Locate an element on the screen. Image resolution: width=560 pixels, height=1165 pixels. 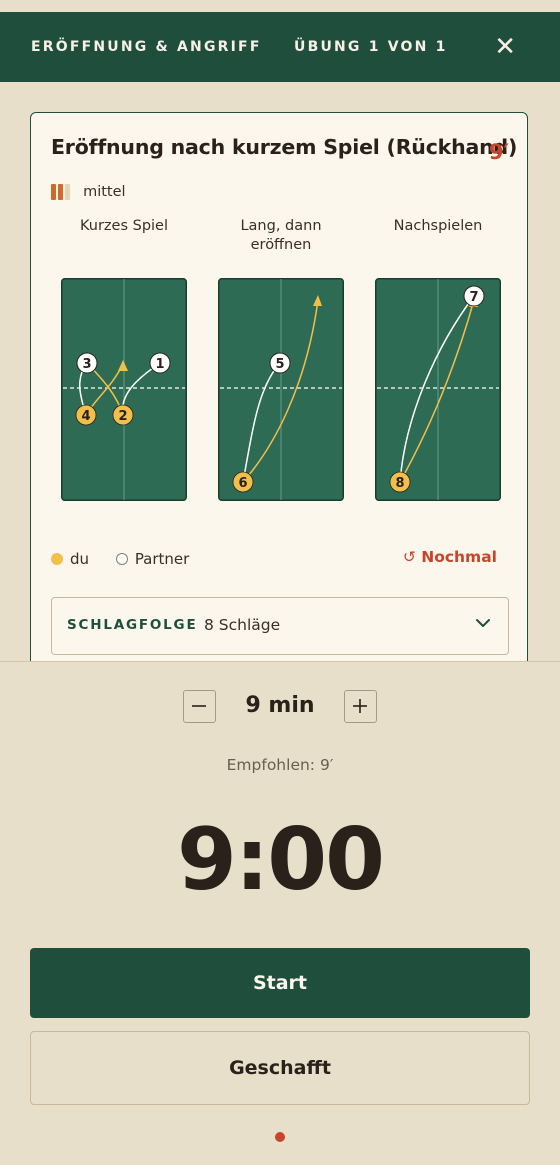
difficulty-label: mittel is located at coordinates (104, 191).